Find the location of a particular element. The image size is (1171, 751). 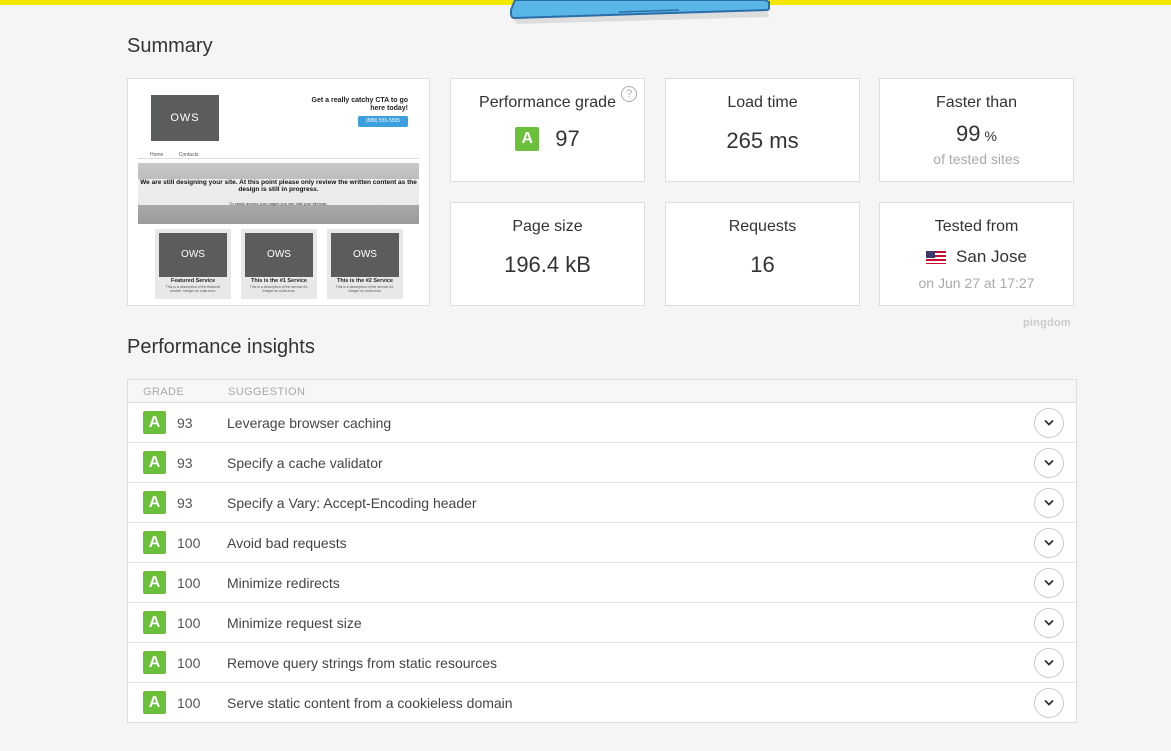

preview-logo: OWS is located at coordinates (185, 118).